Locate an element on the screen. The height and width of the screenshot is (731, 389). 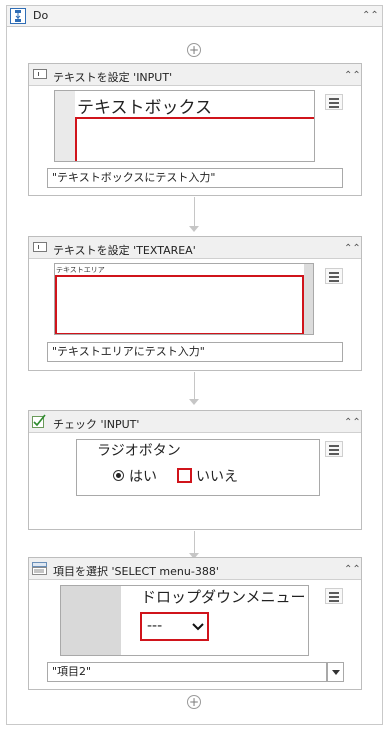
activity-title: 項目を選択 'SELECT menu-388' is located at coordinates (136, 571).